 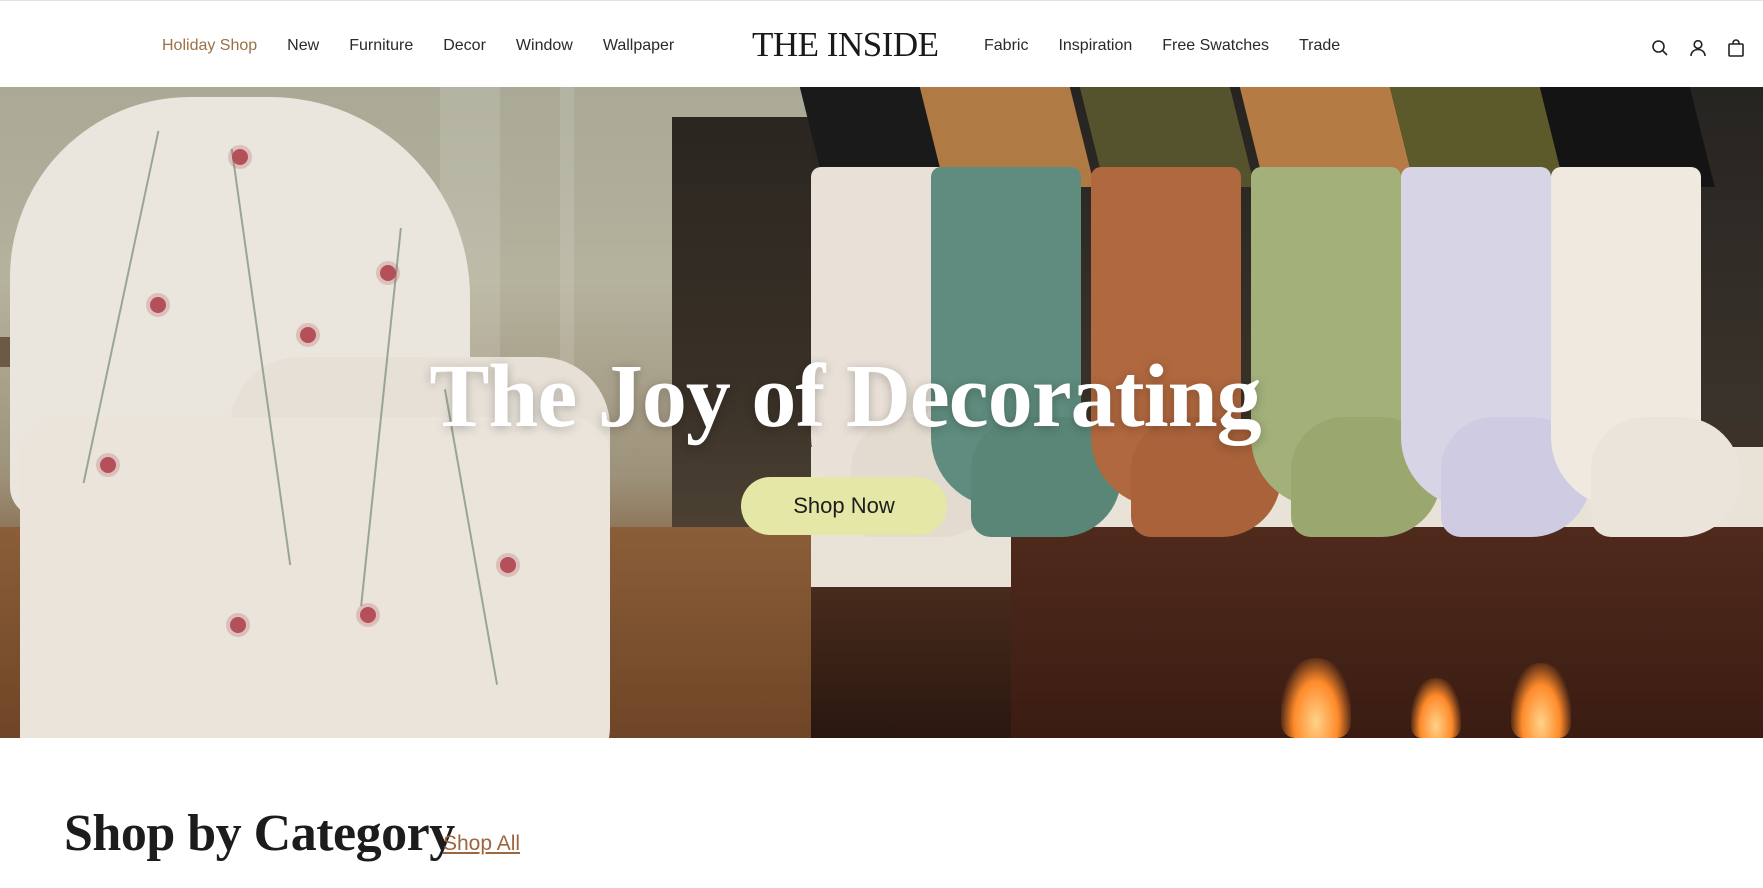 I want to click on hero-title: The Joy of Decorating, so click(x=845, y=396).